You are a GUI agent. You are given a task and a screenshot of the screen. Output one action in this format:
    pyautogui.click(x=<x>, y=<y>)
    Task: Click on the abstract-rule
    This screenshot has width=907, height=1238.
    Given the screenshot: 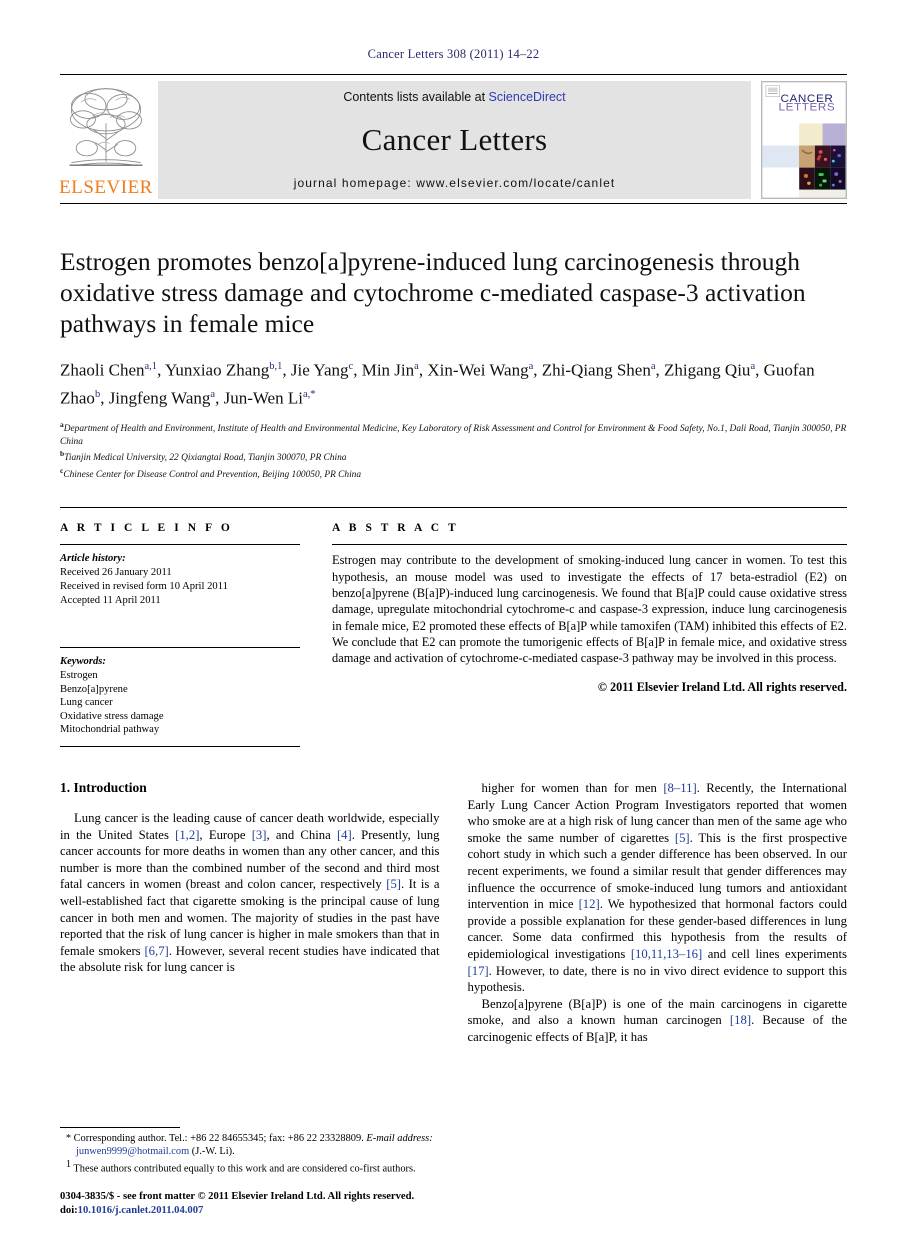 What is the action you would take?
    pyautogui.click(x=589, y=545)
    